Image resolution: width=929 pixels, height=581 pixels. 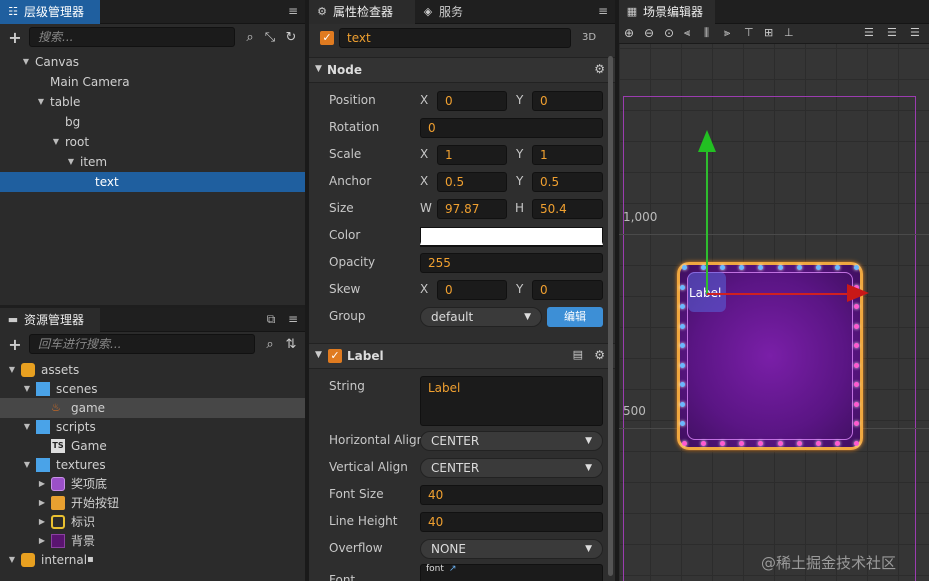 I want to click on asset-item: ▼ textures, so click(x=152, y=465).